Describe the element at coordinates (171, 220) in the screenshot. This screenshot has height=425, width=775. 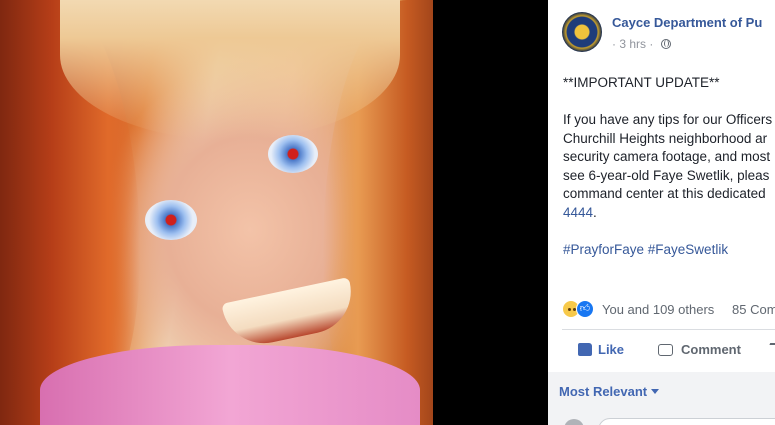
I see `photo-eye-left` at that location.